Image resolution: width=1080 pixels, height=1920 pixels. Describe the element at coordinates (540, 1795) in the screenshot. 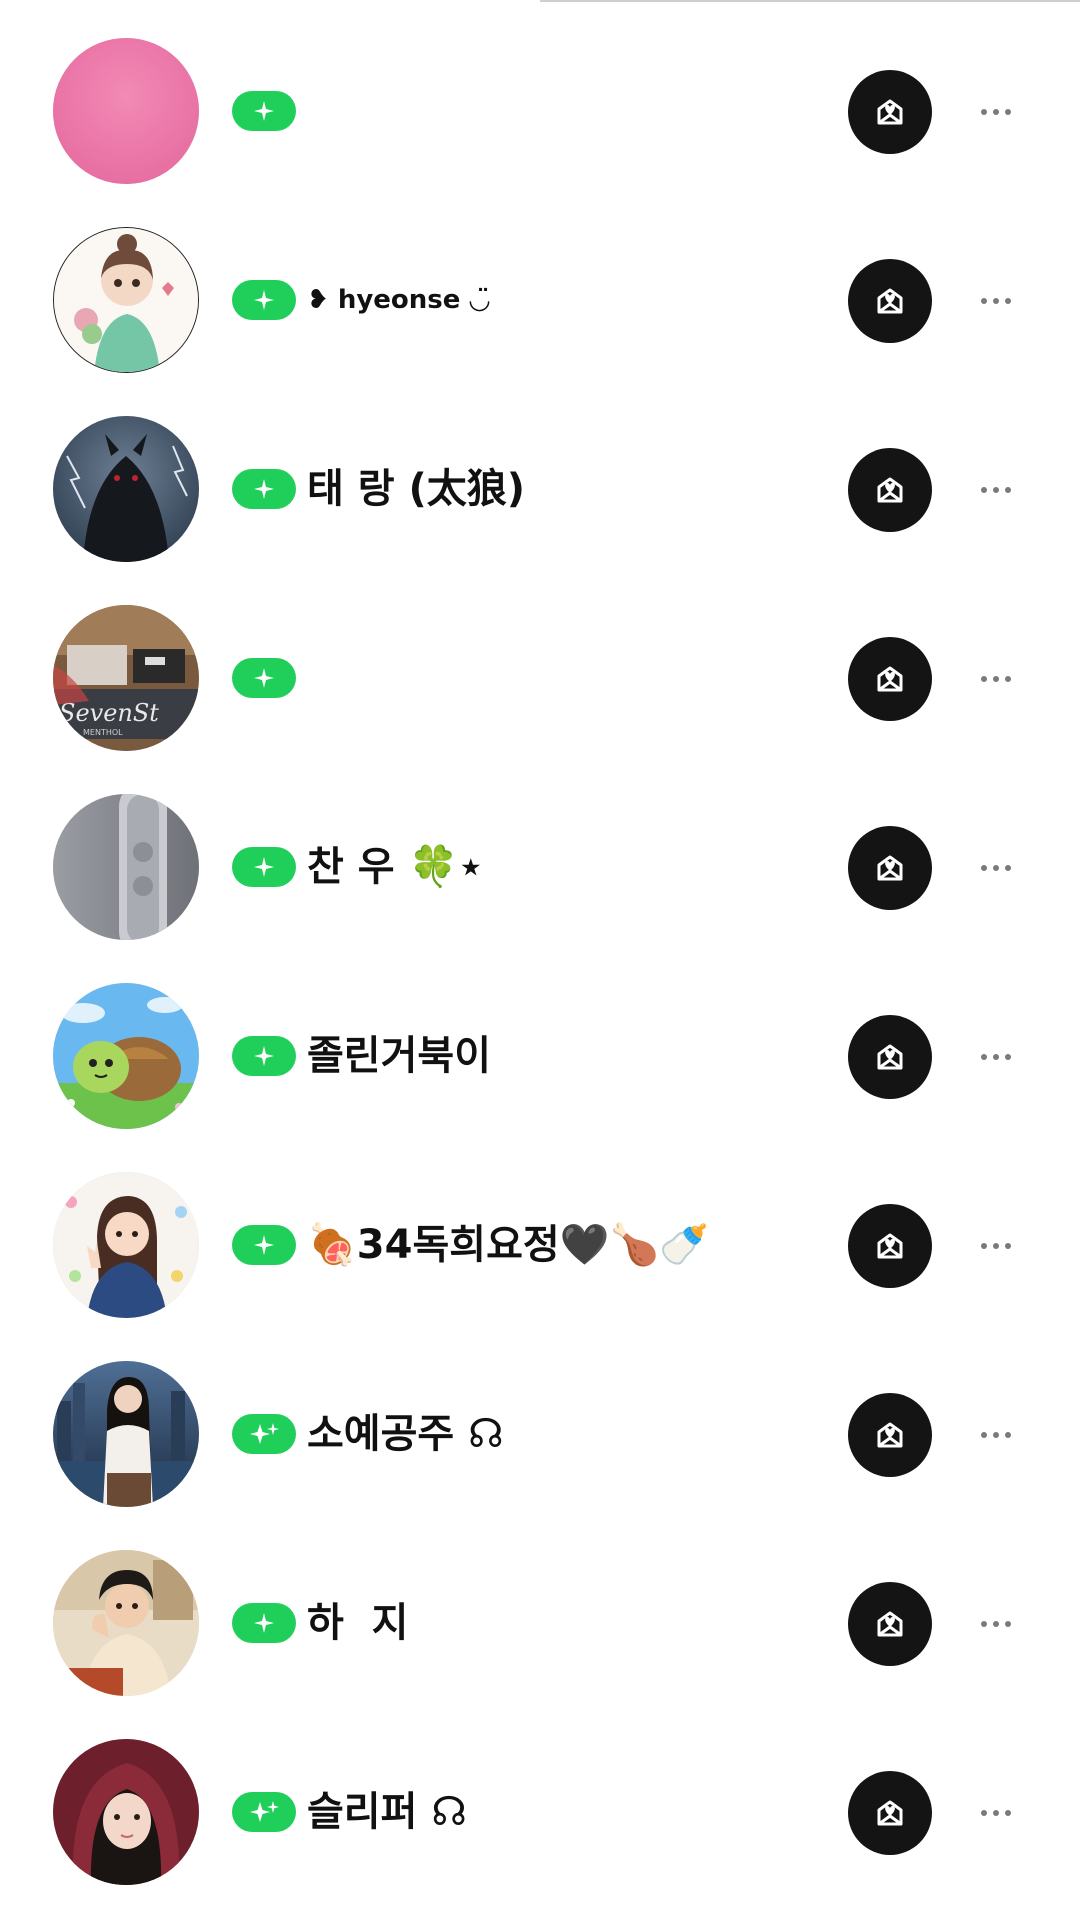

I see `list-item: 슬리퍼 ☊` at that location.